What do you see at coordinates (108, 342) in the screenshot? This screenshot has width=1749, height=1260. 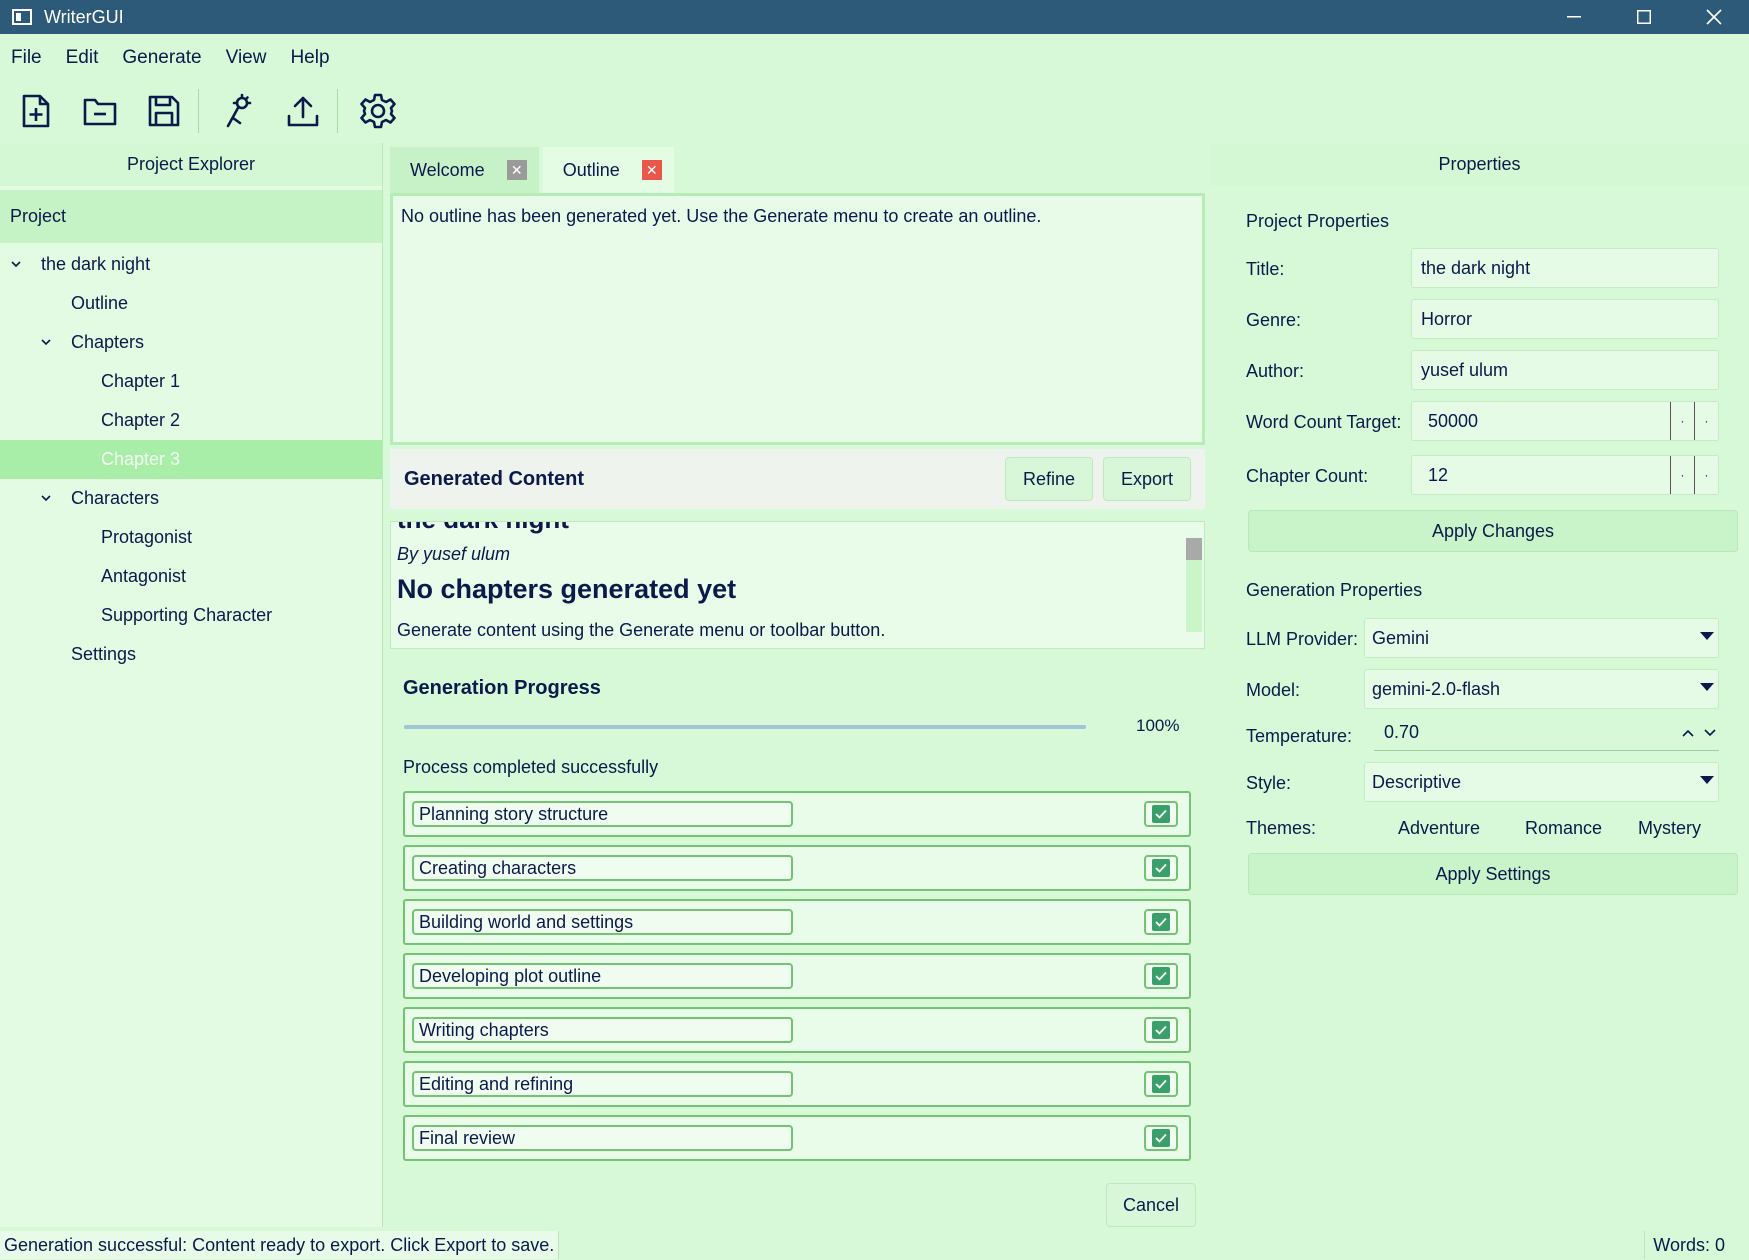 I see `tree-item-label: Chapters` at bounding box center [108, 342].